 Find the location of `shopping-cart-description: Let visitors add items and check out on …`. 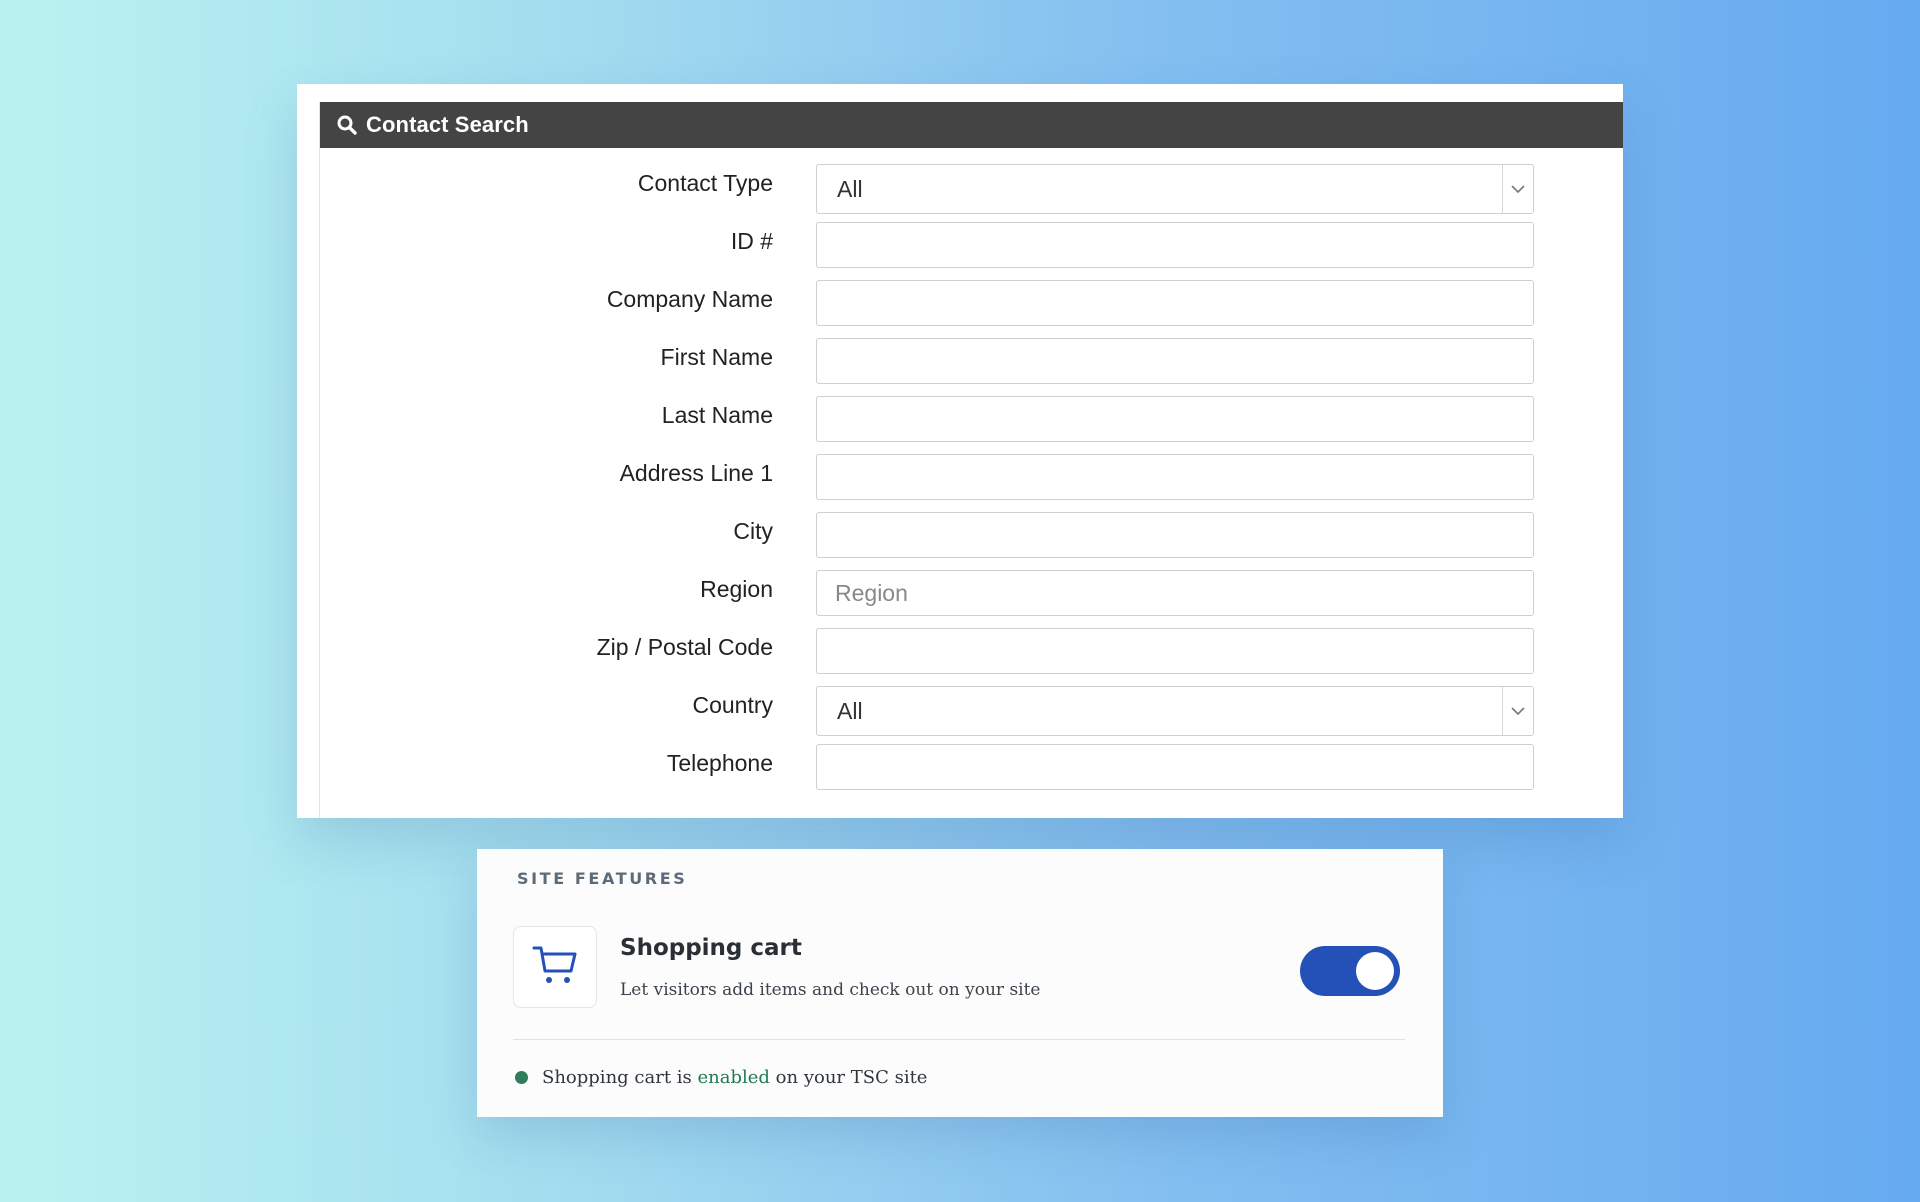

shopping-cart-description: Let visitors add items and check out on … is located at coordinates (830, 990).